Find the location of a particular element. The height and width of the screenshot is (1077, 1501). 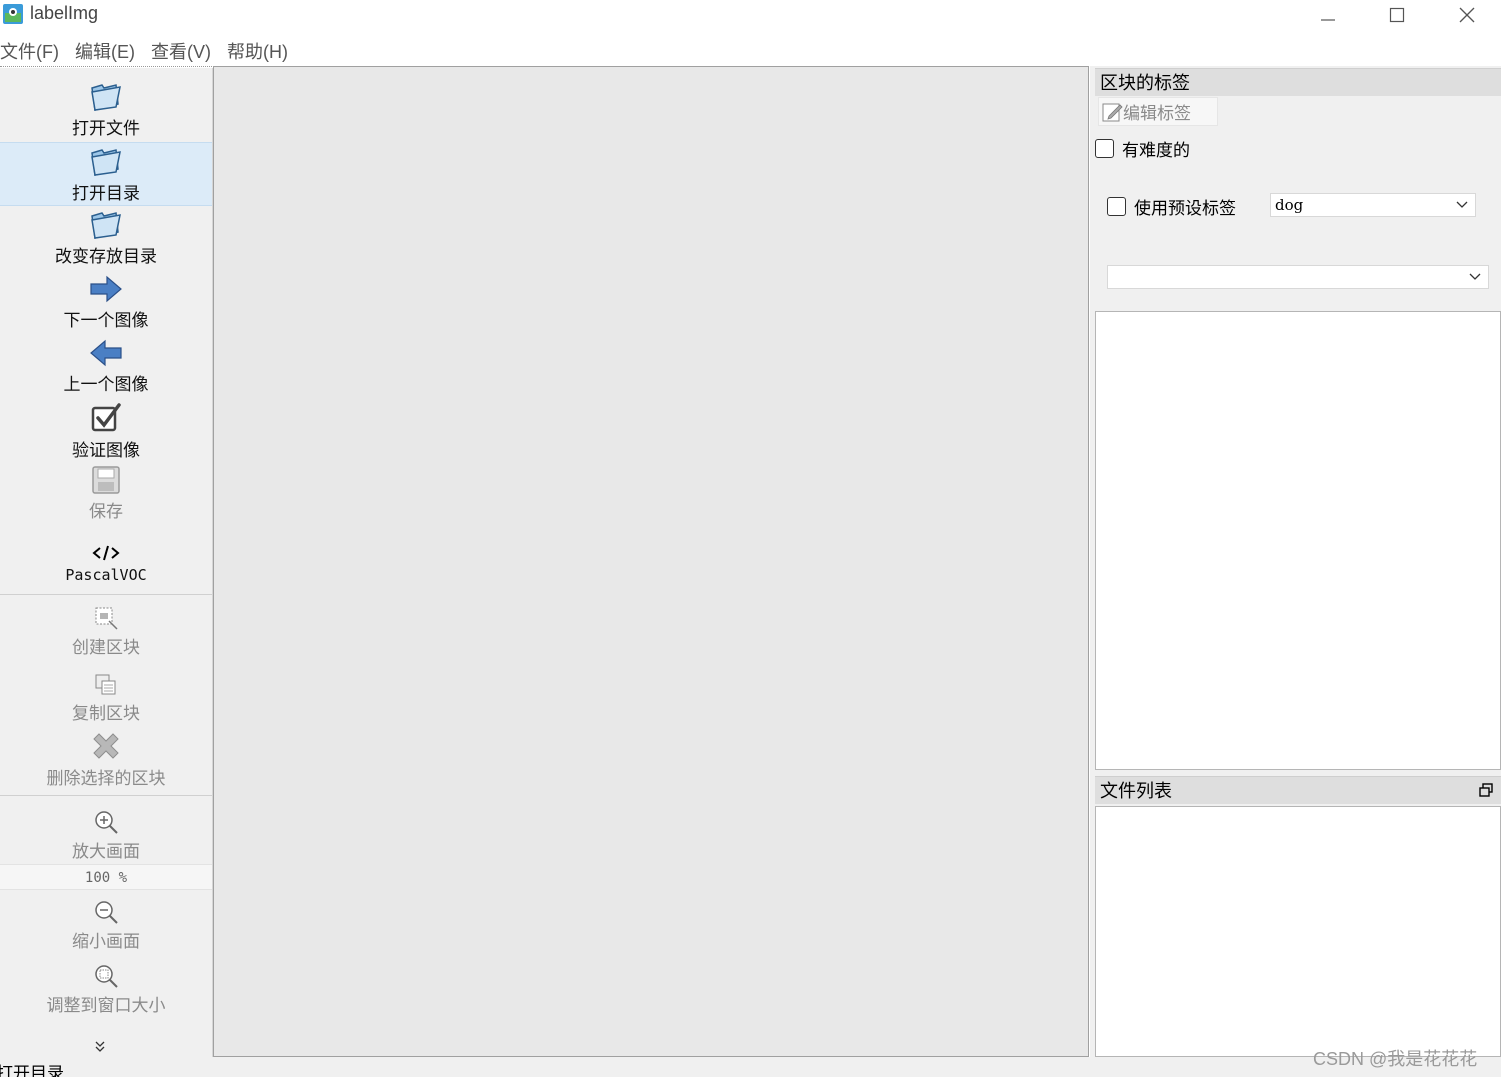

change-save-dir-button: 改变存放目录 is located at coordinates (106, 238).